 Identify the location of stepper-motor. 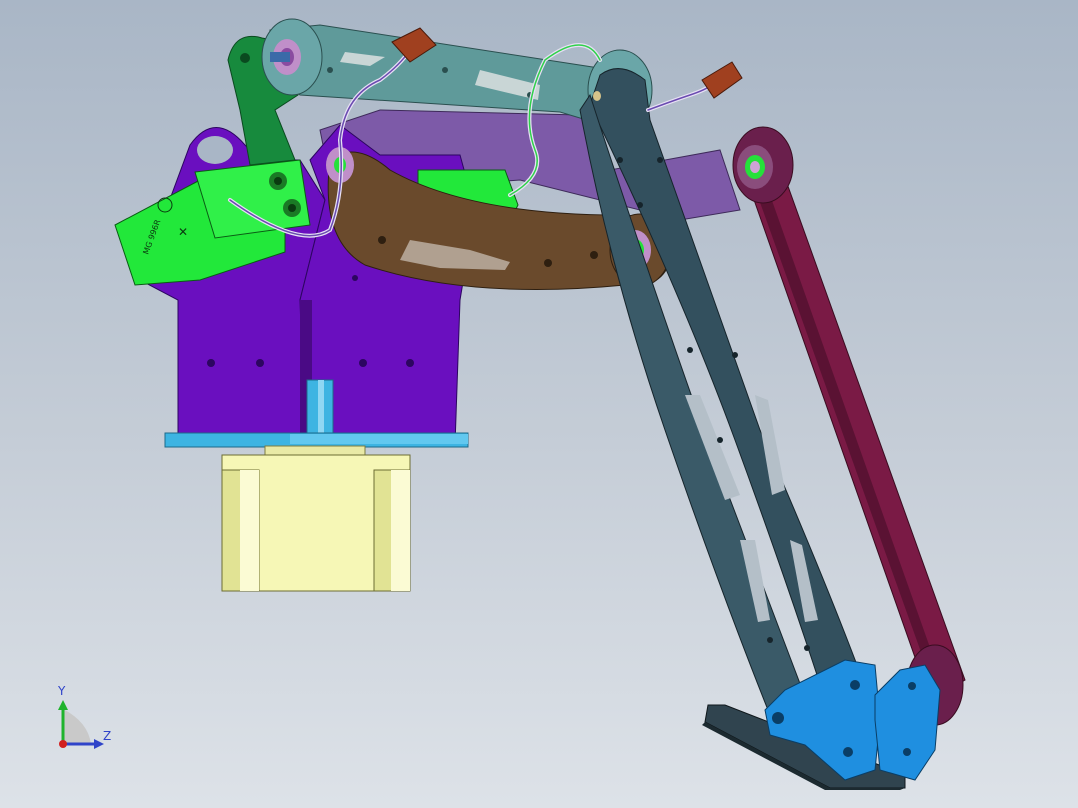
(316, 518).